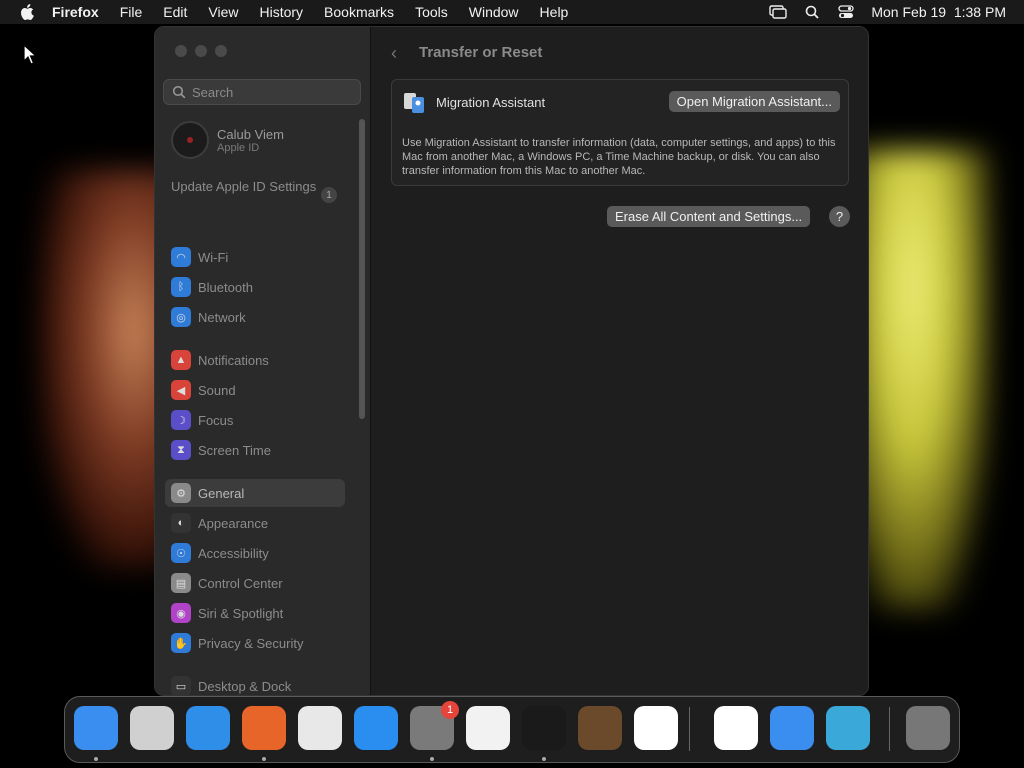 The image size is (1024, 768). I want to click on apple-menu-icon, so click(27, 12).